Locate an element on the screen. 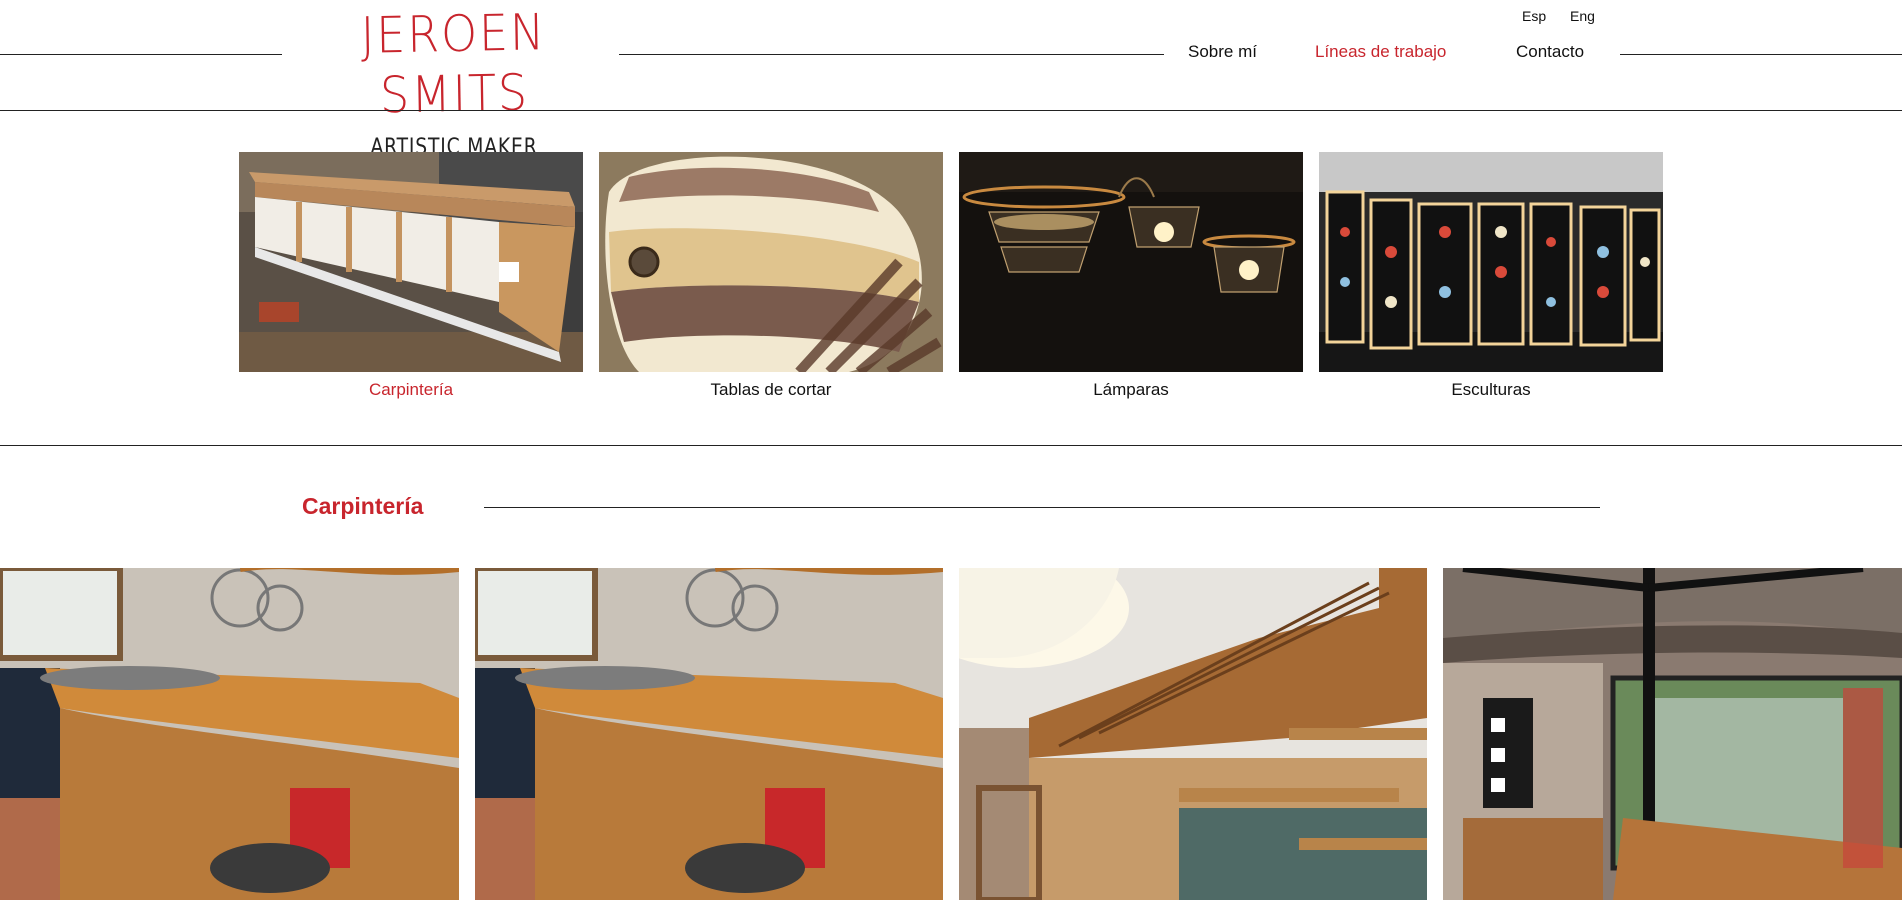 This screenshot has width=1902, height=900. category-image-tablas-de-cortar is located at coordinates (771, 262).